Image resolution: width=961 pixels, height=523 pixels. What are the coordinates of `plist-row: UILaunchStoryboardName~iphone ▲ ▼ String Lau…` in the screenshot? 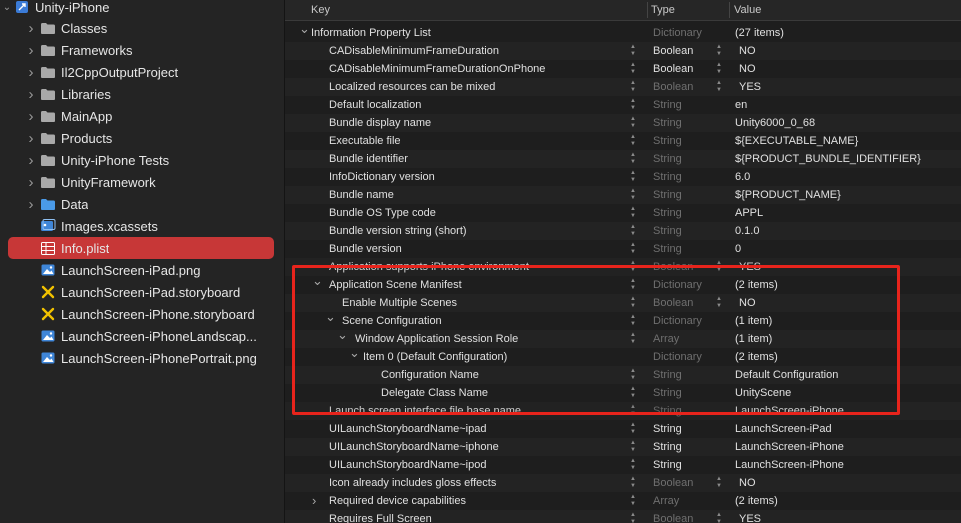 It's located at (623, 447).